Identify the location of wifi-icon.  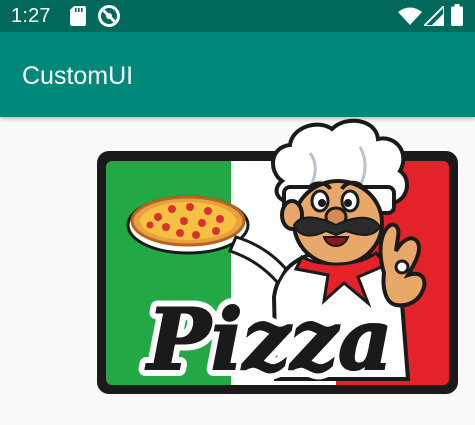
(410, 16).